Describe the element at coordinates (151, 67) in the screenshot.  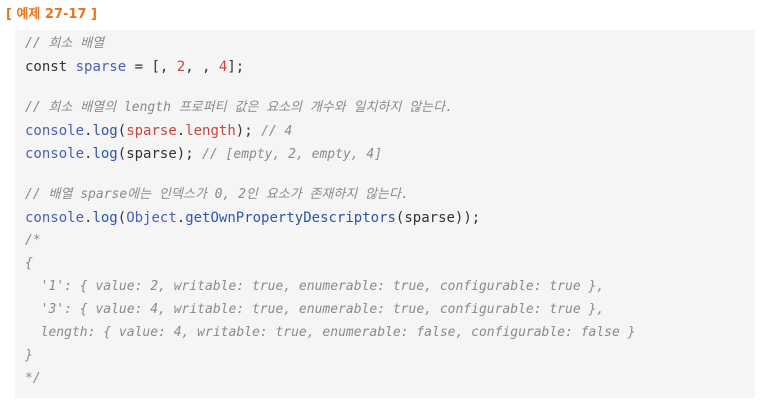
I see `code-punct: = [,` at that location.